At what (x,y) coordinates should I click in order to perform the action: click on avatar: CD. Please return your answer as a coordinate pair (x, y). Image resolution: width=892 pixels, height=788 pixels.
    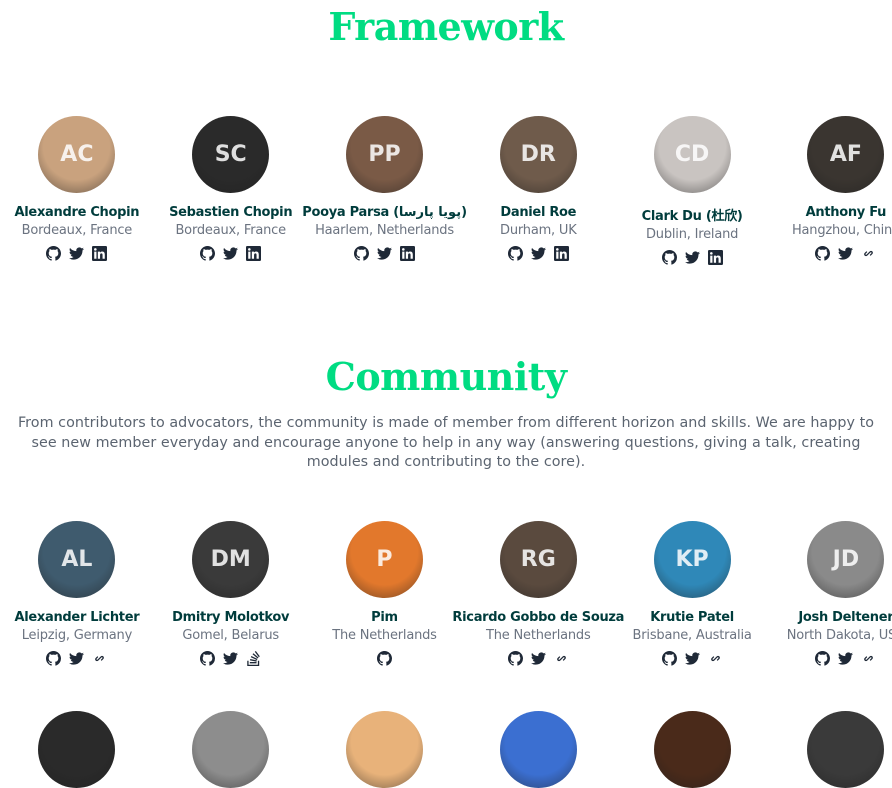
    Looking at the image, I should click on (692, 154).